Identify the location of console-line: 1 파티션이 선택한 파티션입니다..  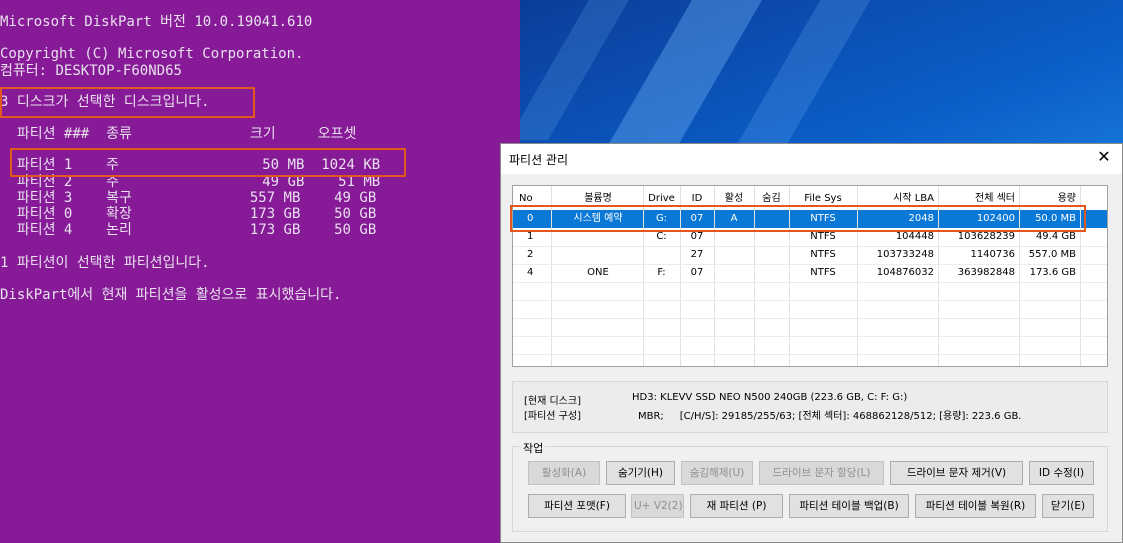
(105, 263).